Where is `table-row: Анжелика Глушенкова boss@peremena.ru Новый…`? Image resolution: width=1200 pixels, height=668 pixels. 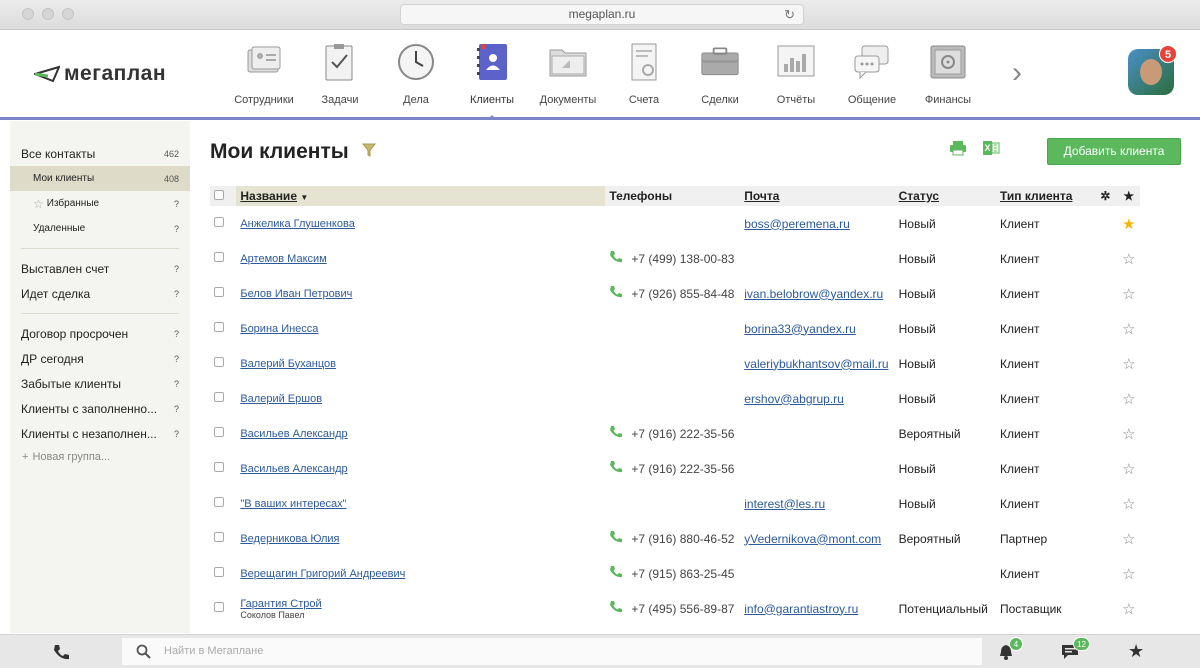 table-row: Анжелика Глушенкова boss@peremena.ru Новый… is located at coordinates (675, 223).